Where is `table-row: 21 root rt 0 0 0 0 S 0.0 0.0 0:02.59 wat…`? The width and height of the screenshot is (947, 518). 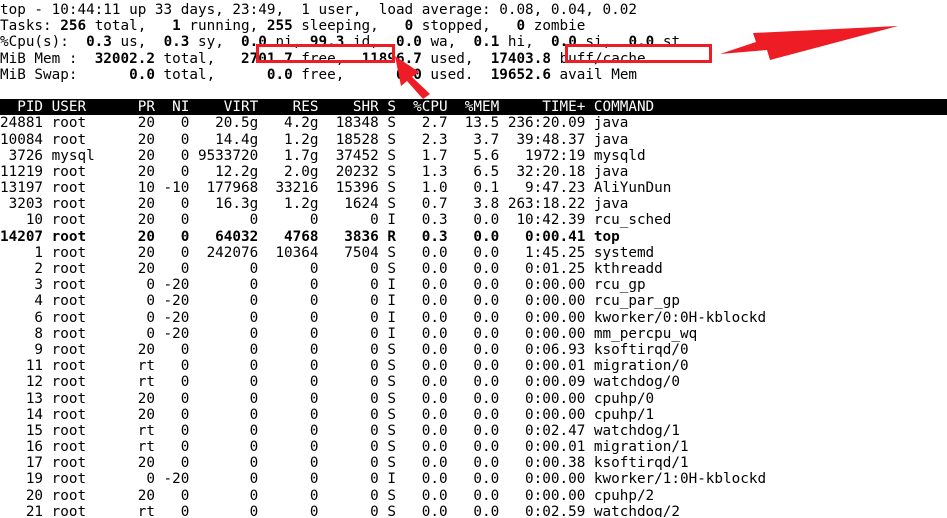 table-row: 21 root rt 0 0 0 0 S 0.0 0.0 0:02.59 wat… is located at coordinates (340, 510).